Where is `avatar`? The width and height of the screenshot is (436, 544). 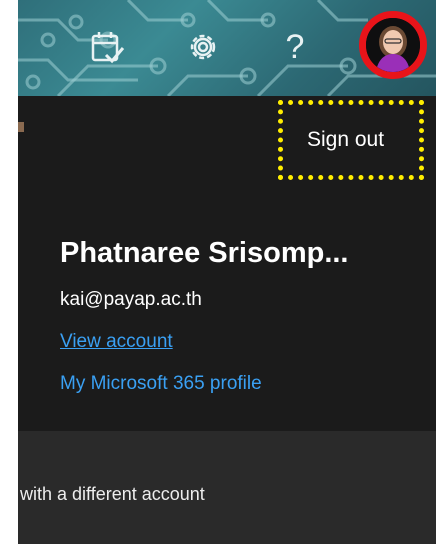
avatar is located at coordinates (393, 45).